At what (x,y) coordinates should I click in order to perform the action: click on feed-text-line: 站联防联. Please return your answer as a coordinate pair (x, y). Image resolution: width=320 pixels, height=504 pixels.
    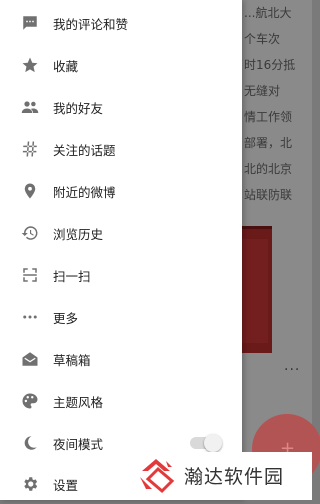
    Looking at the image, I should click on (268, 195).